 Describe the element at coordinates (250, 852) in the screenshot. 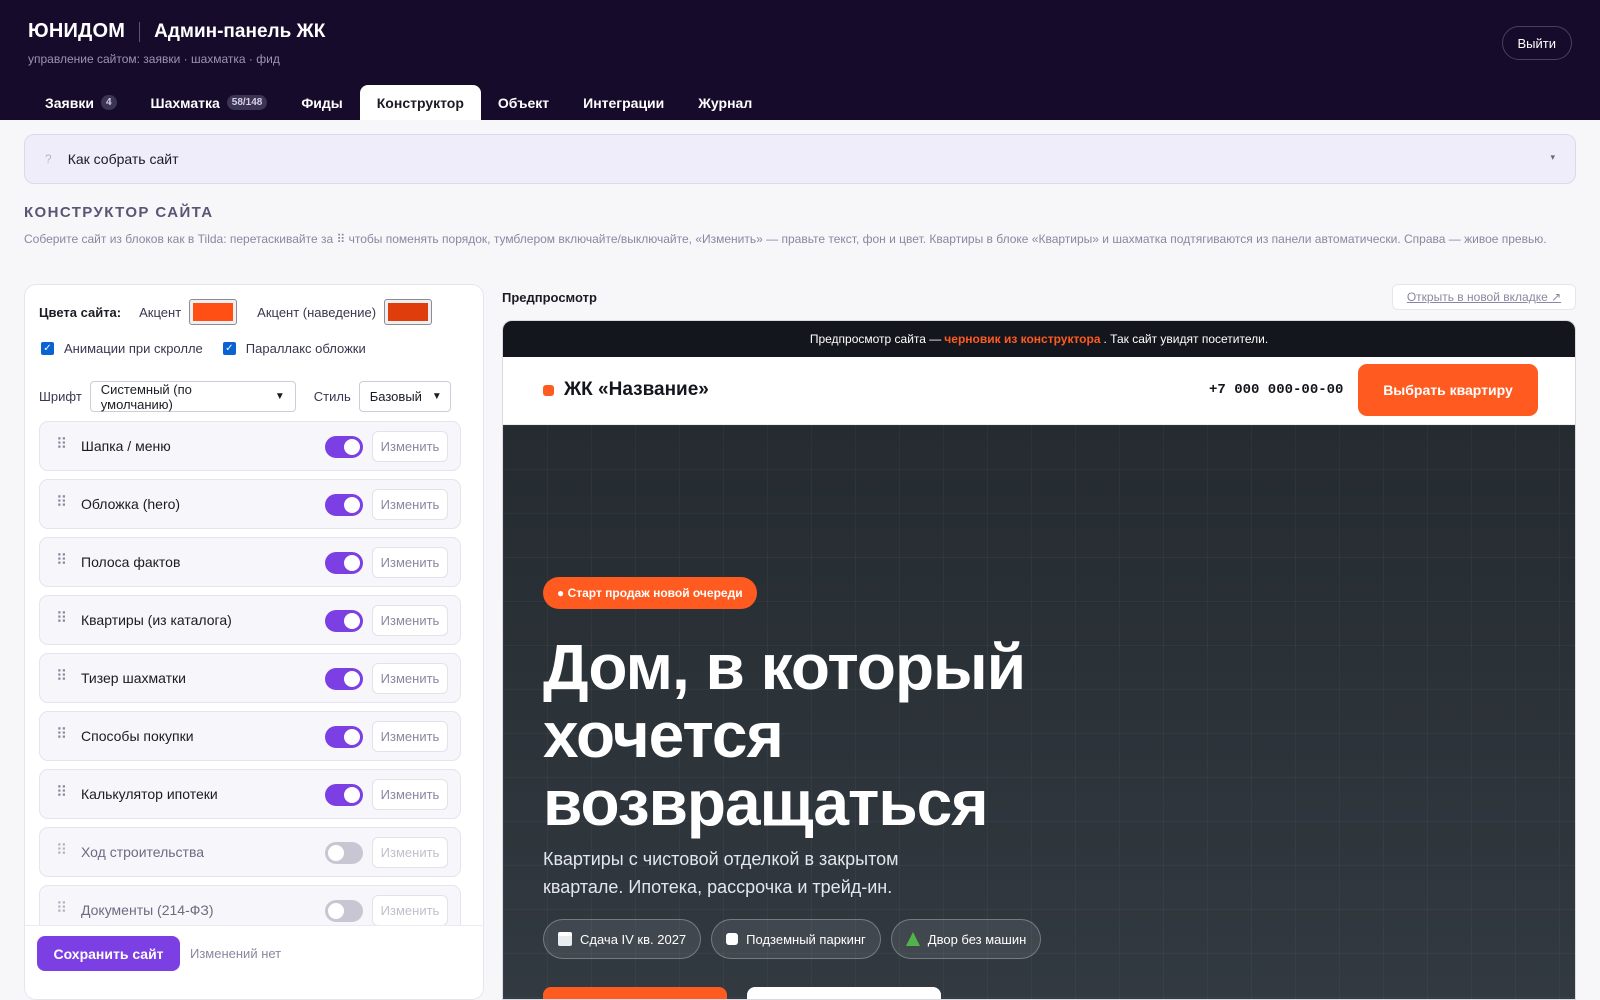

I see `block-item: ⠿ Ход строительства Изменить` at that location.